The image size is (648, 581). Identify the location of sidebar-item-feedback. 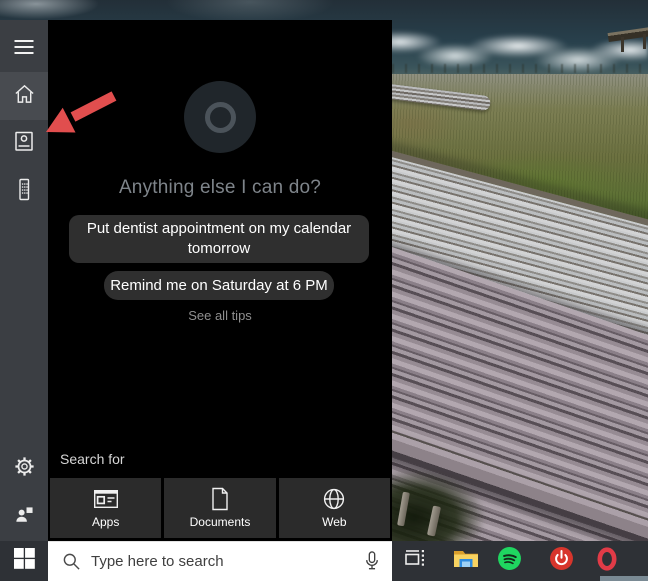
(24, 517).